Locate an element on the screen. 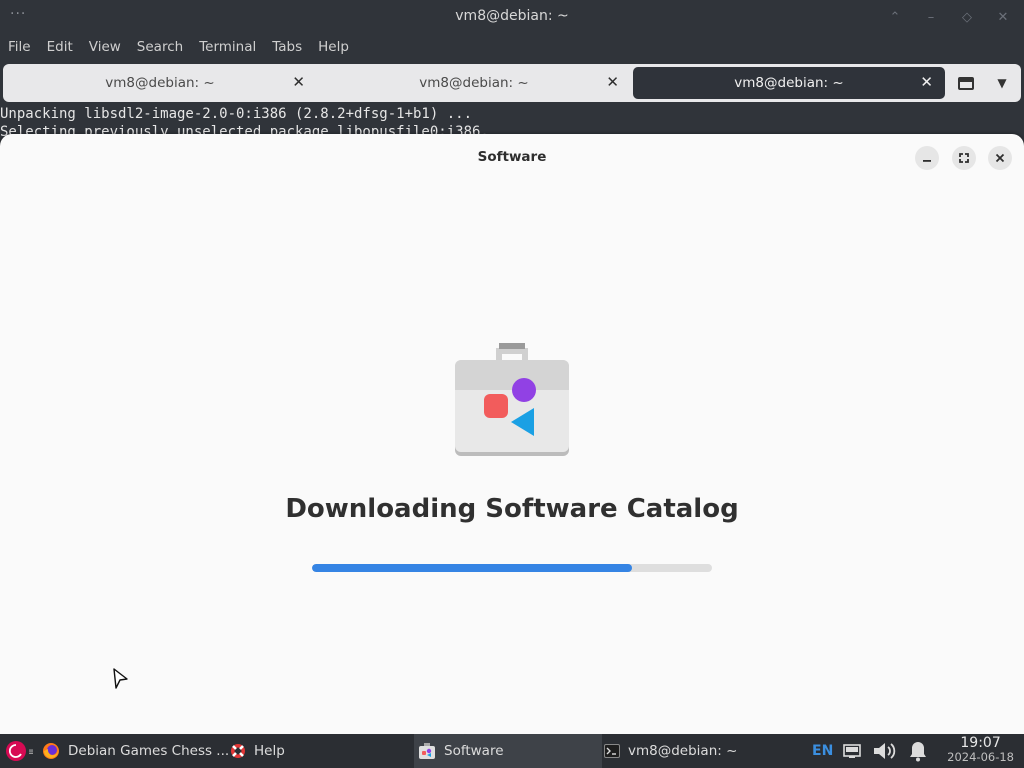  menu-file: File is located at coordinates (19, 47).